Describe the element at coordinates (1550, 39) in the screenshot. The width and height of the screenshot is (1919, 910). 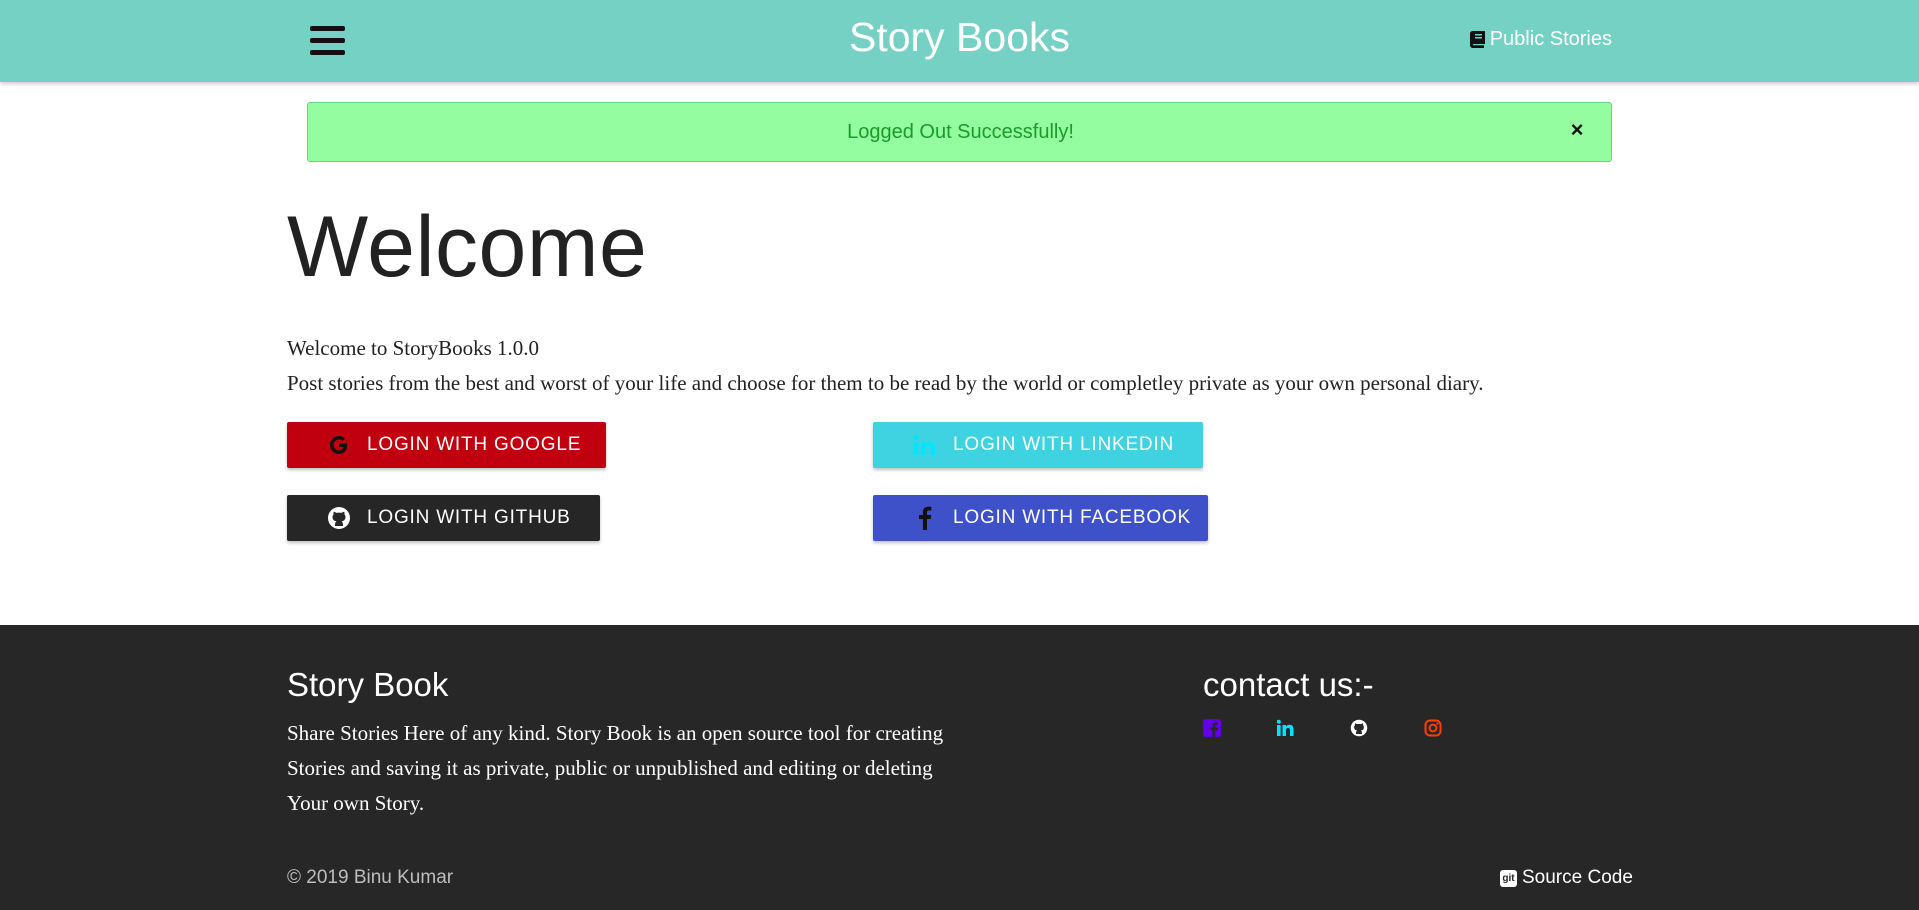
I see `public-stories-label: Public Stories` at that location.